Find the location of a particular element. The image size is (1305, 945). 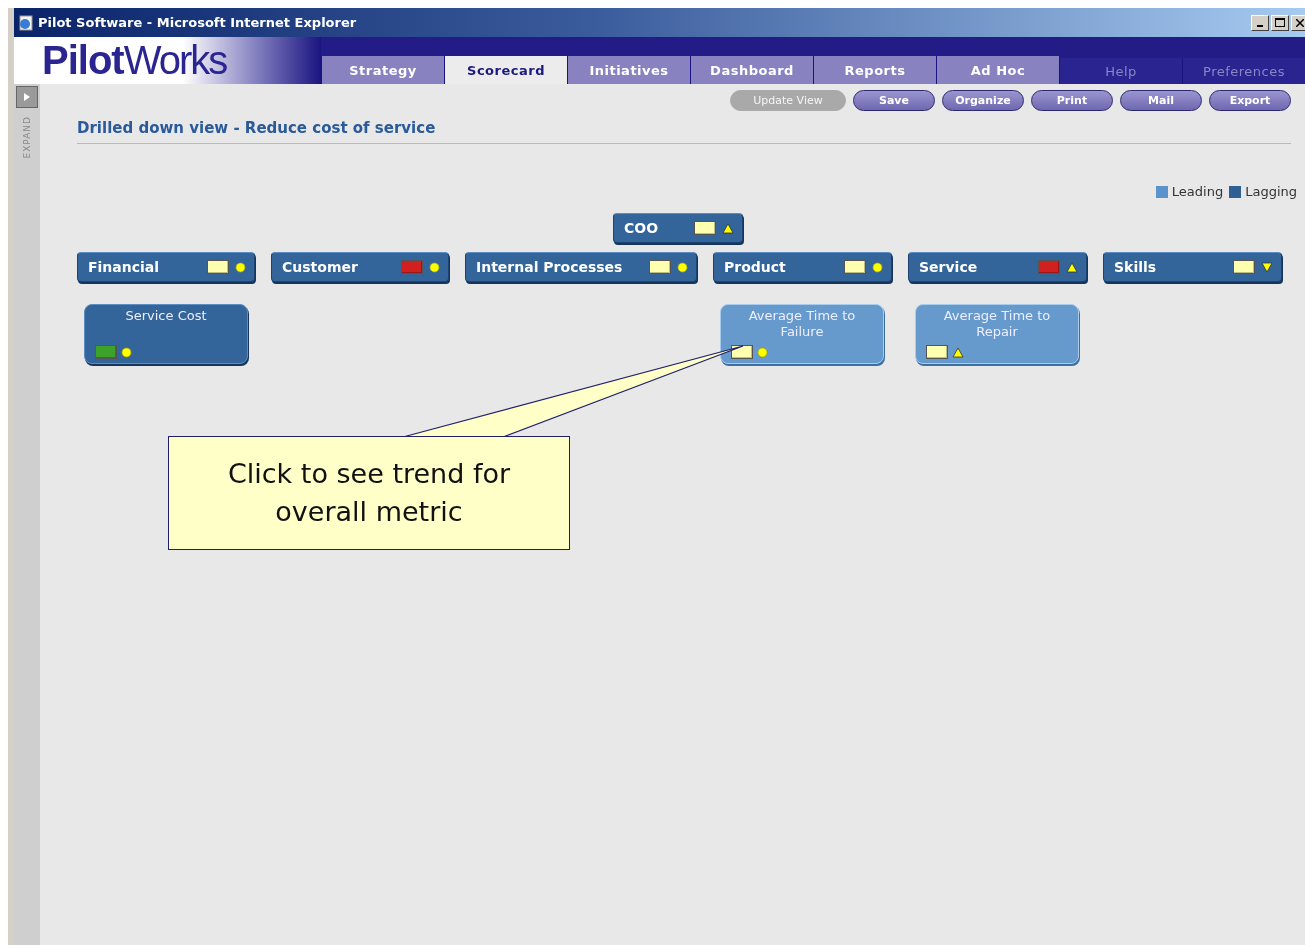

node-name: Customer is located at coordinates (320, 267).